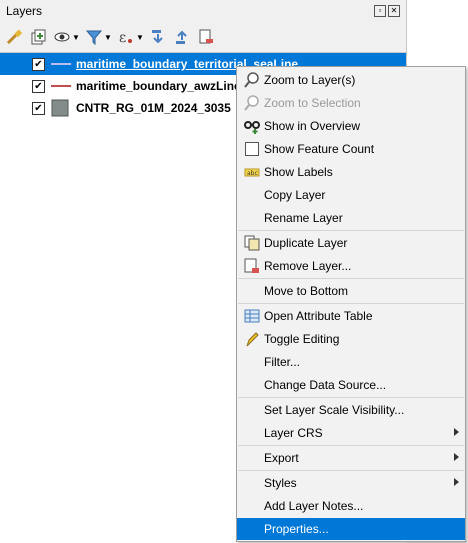  I want to click on zoom-selection-icon, so click(251, 103).